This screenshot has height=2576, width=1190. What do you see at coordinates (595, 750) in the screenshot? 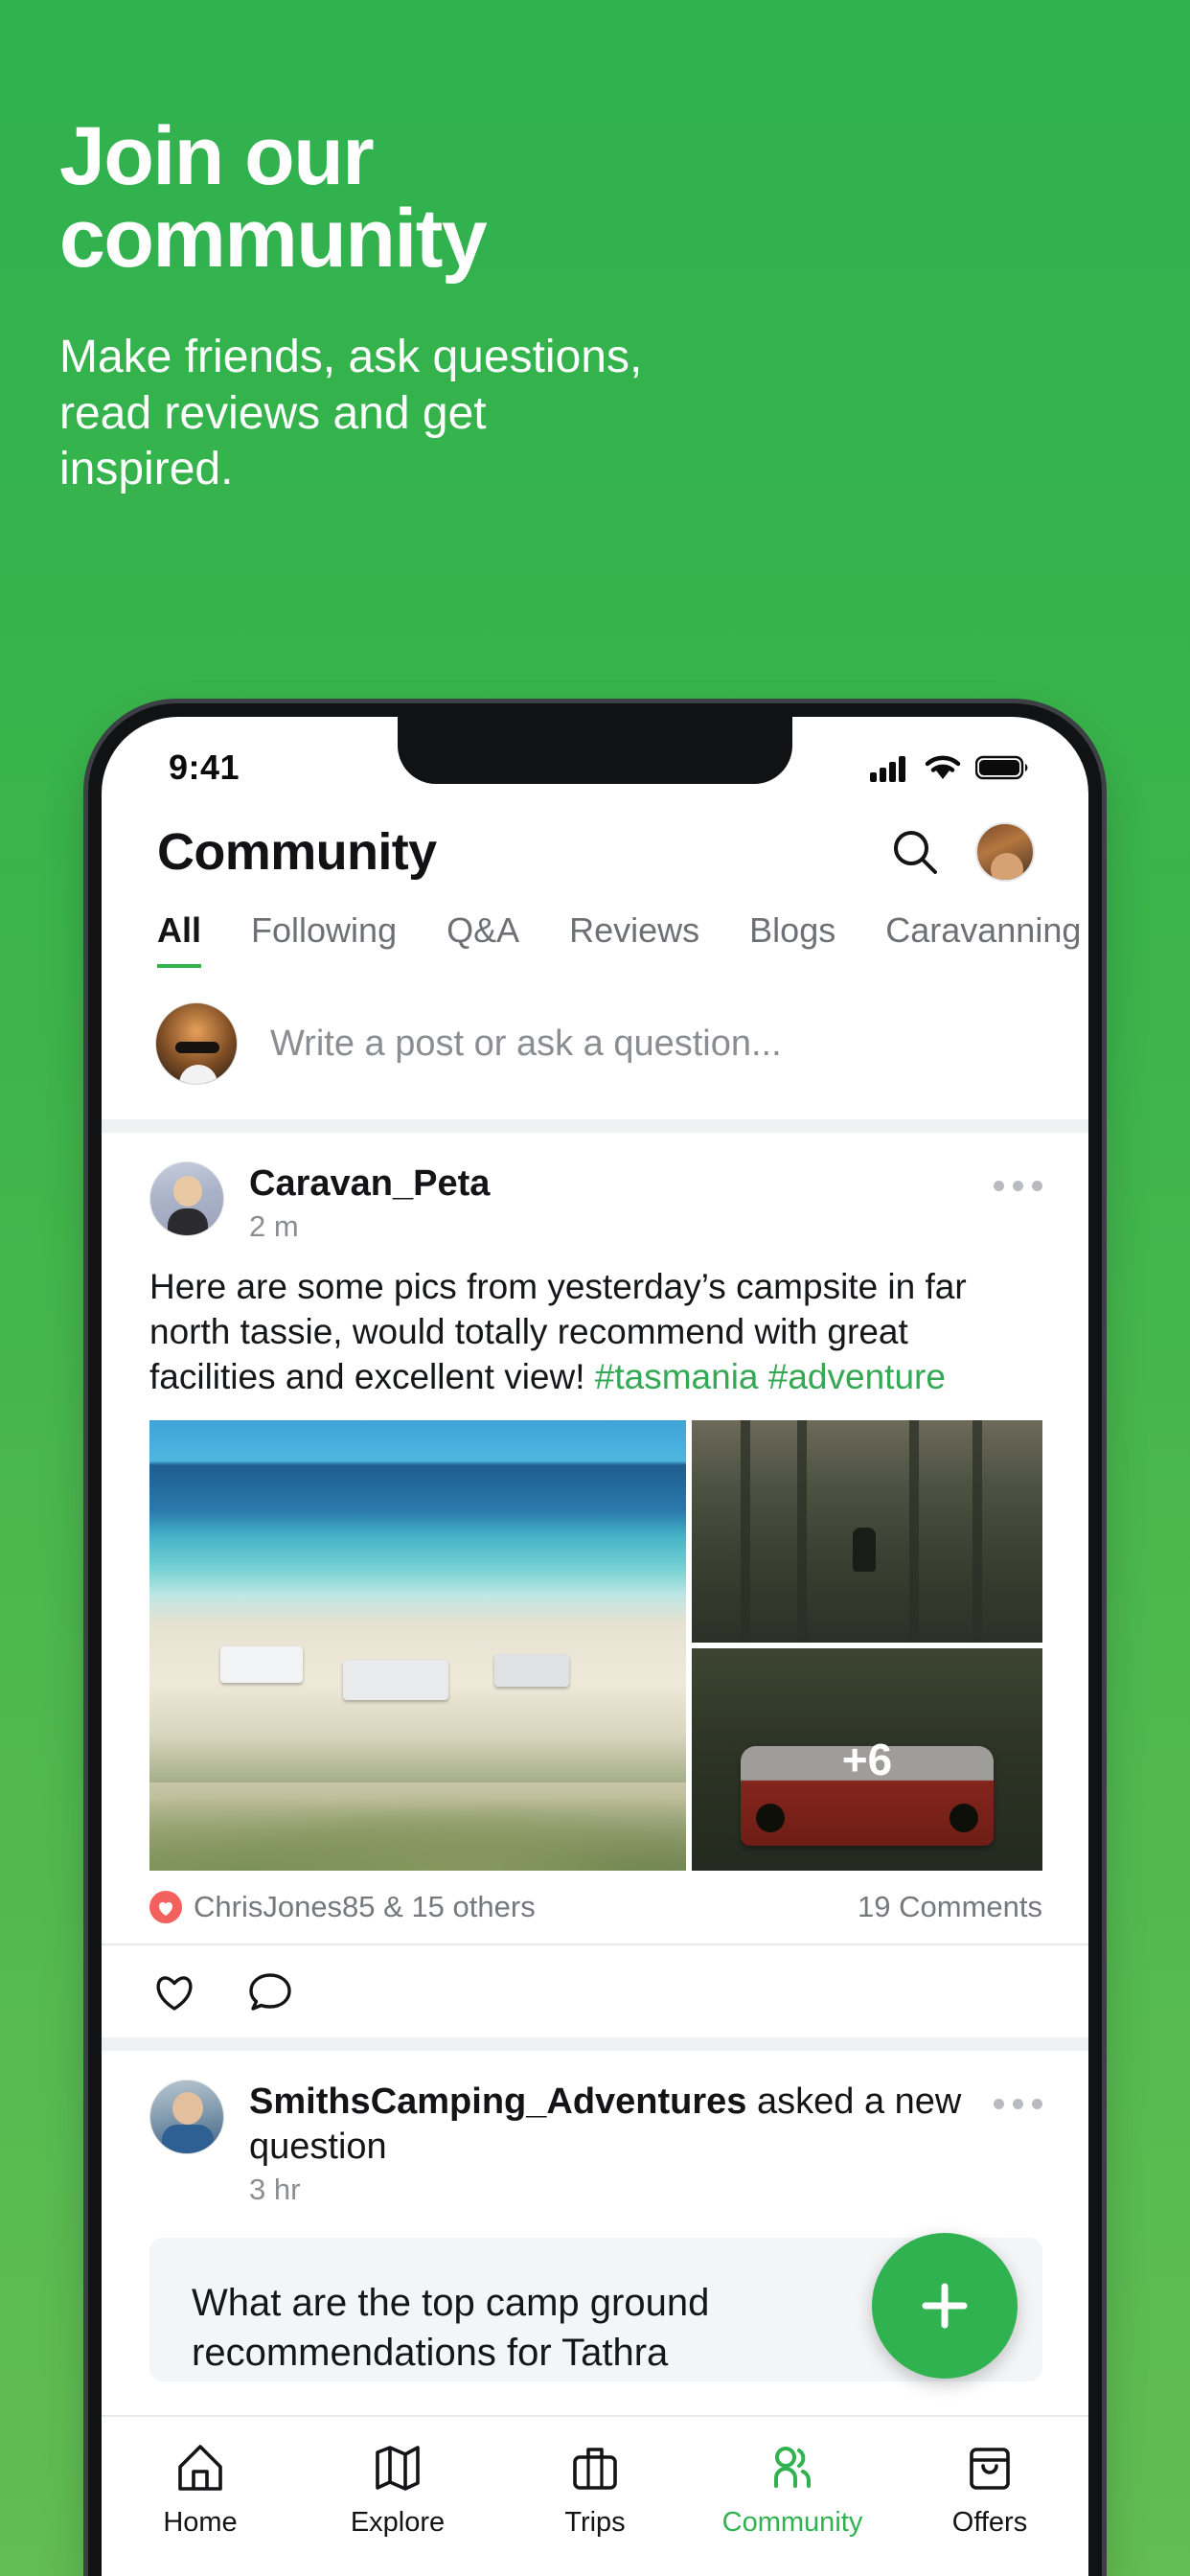
I see `phone-notch` at bounding box center [595, 750].